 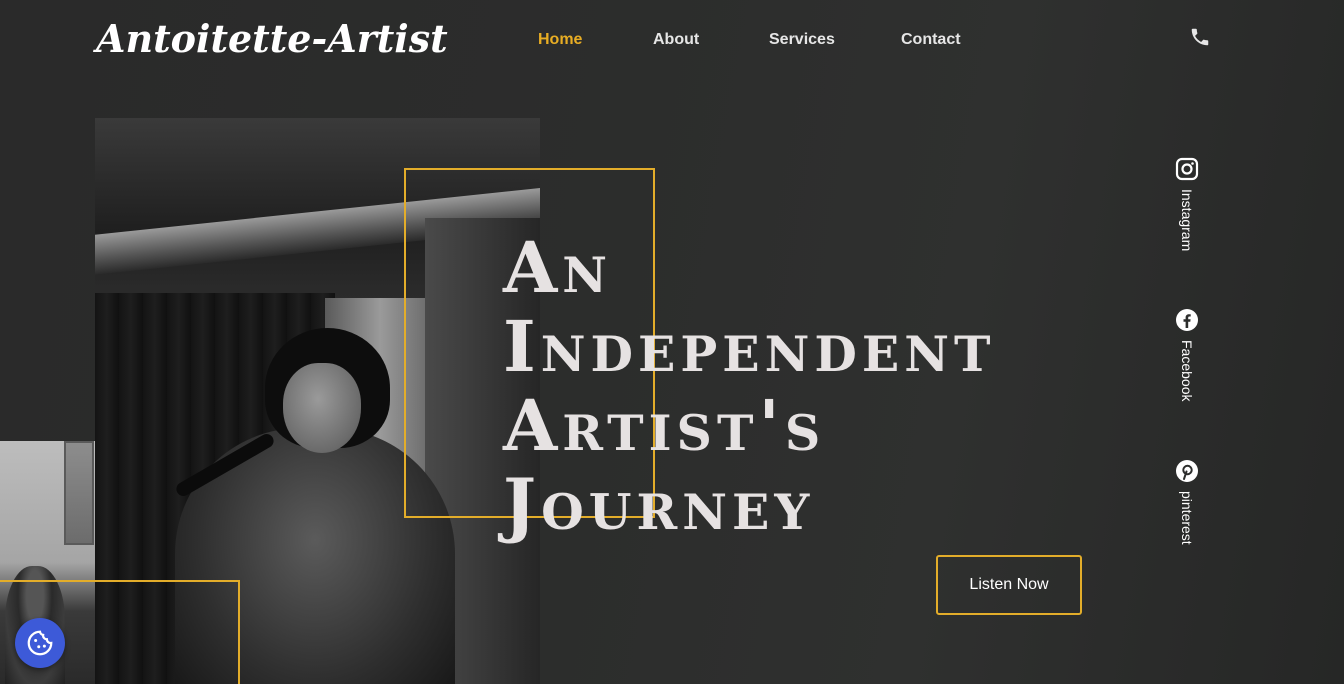 I want to click on social-facebook: Facebook, so click(x=1187, y=354).